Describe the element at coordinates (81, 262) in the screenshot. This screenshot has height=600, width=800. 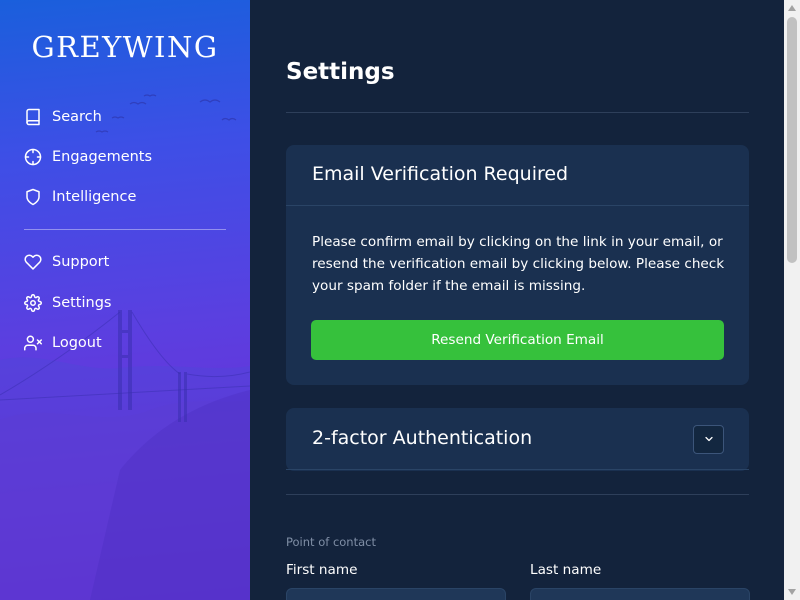
I see `sidebar-item-label: Support` at that location.